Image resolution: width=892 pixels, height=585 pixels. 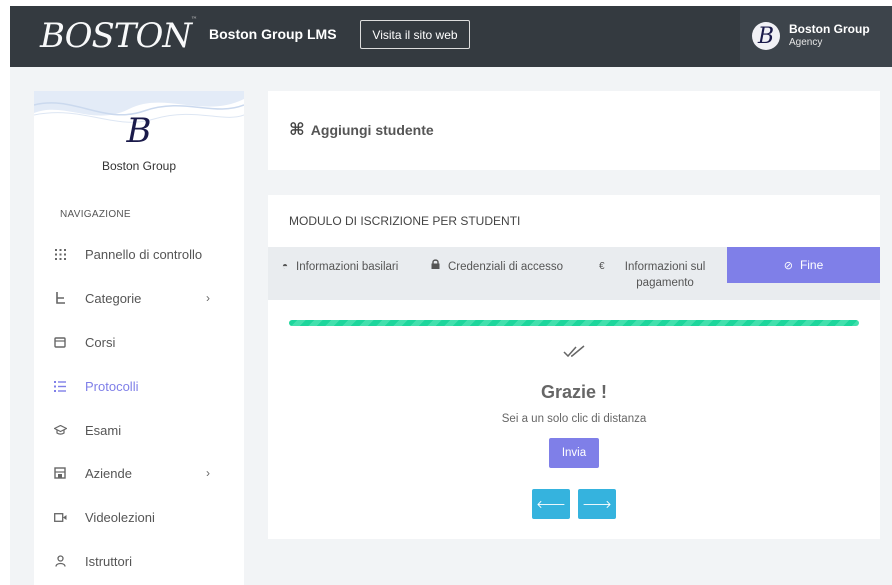 What do you see at coordinates (60, 561) in the screenshot?
I see `user-icon` at bounding box center [60, 561].